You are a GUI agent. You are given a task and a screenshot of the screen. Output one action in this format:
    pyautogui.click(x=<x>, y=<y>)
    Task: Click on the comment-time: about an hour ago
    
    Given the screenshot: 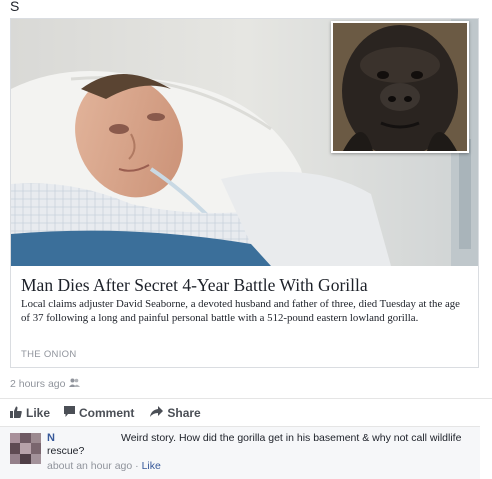 What is the action you would take?
    pyautogui.click(x=89, y=466)
    